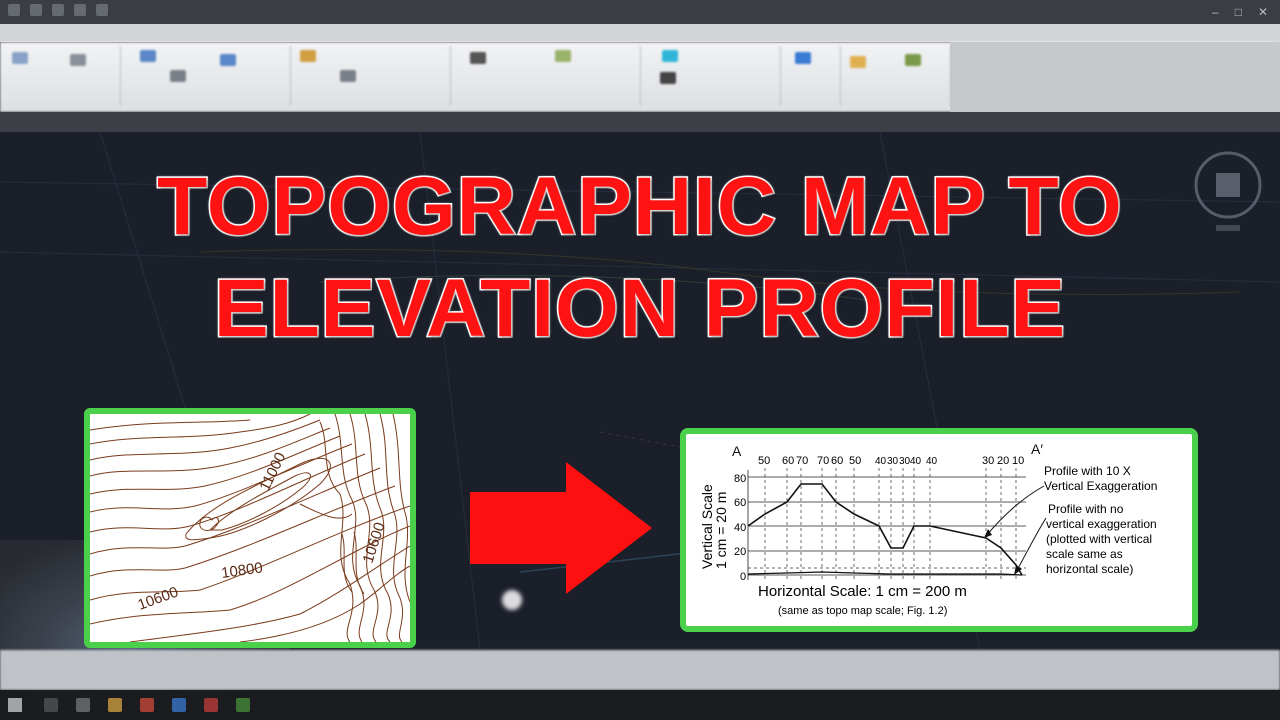 The height and width of the screenshot is (720, 1280). I want to click on profile-end-label: A′, so click(1037, 449).